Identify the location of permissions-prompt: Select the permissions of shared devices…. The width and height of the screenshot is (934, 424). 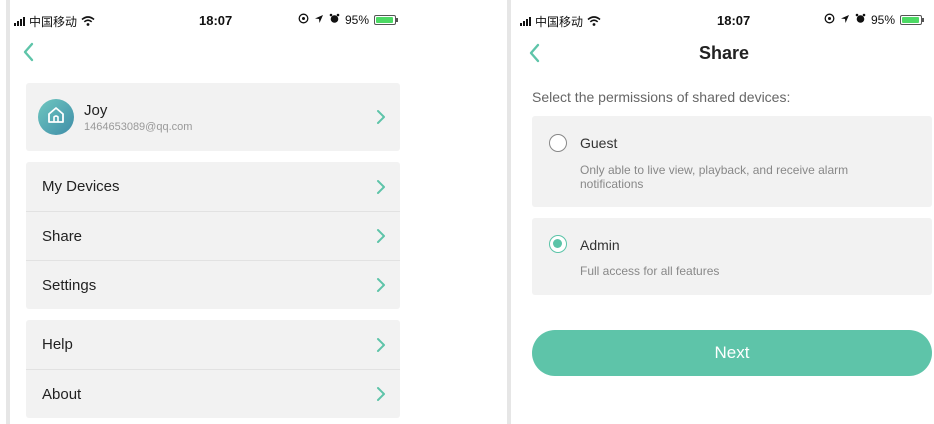
(661, 97).